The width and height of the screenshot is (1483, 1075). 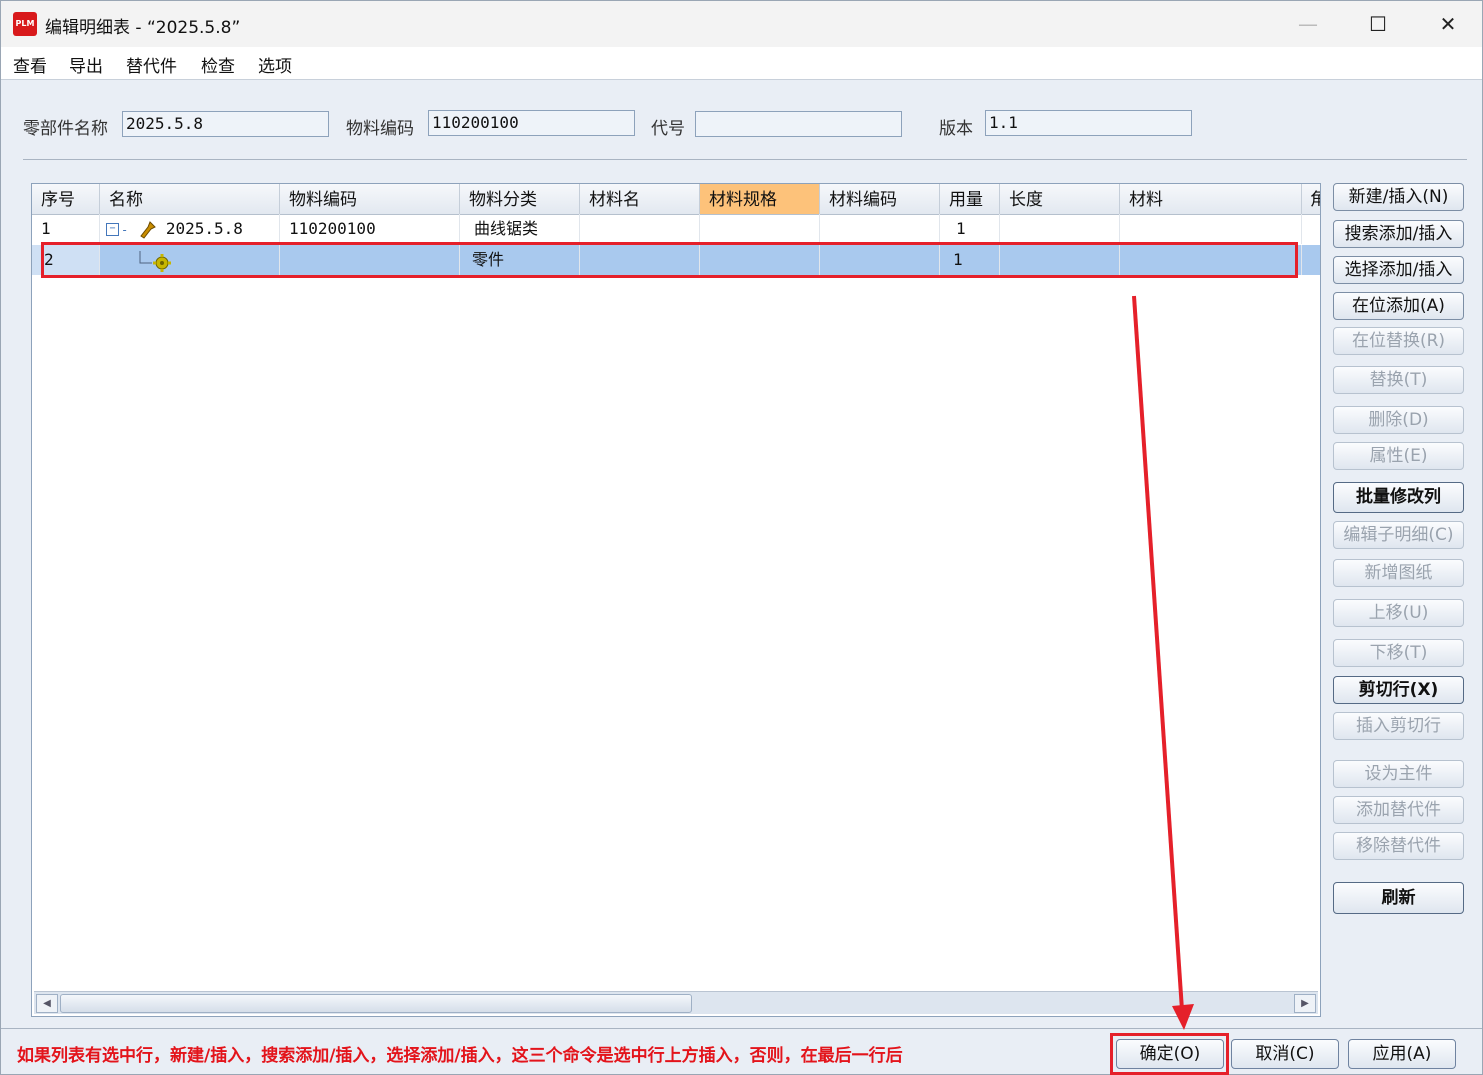 What do you see at coordinates (1398, 898) in the screenshot?
I see `refresh-button: 刷新` at bounding box center [1398, 898].